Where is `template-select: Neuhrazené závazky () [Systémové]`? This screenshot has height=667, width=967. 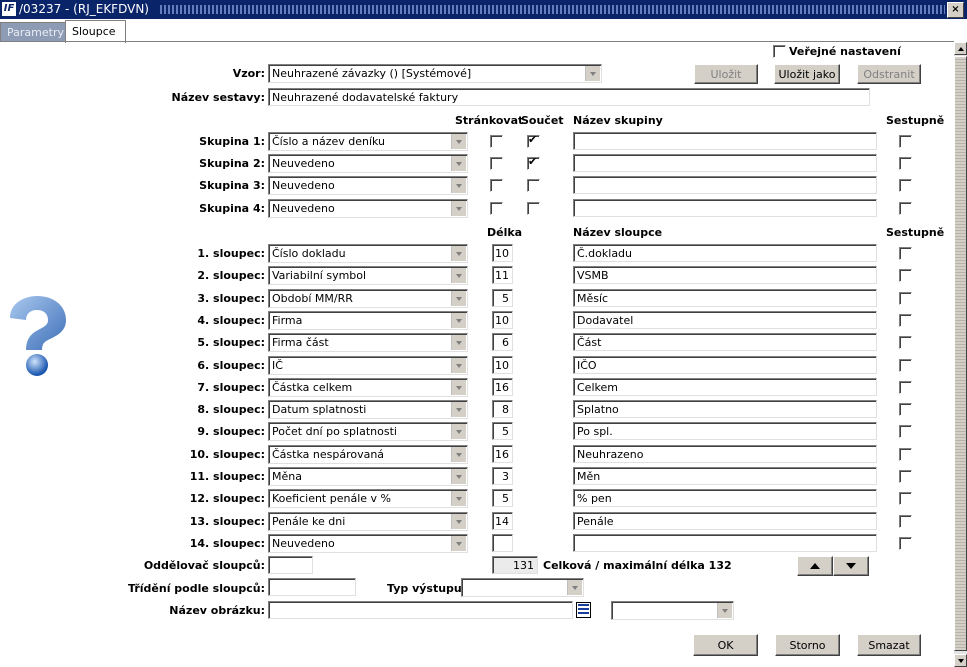
template-select: Neuhrazené závazky () [Systémové] is located at coordinates (435, 73).